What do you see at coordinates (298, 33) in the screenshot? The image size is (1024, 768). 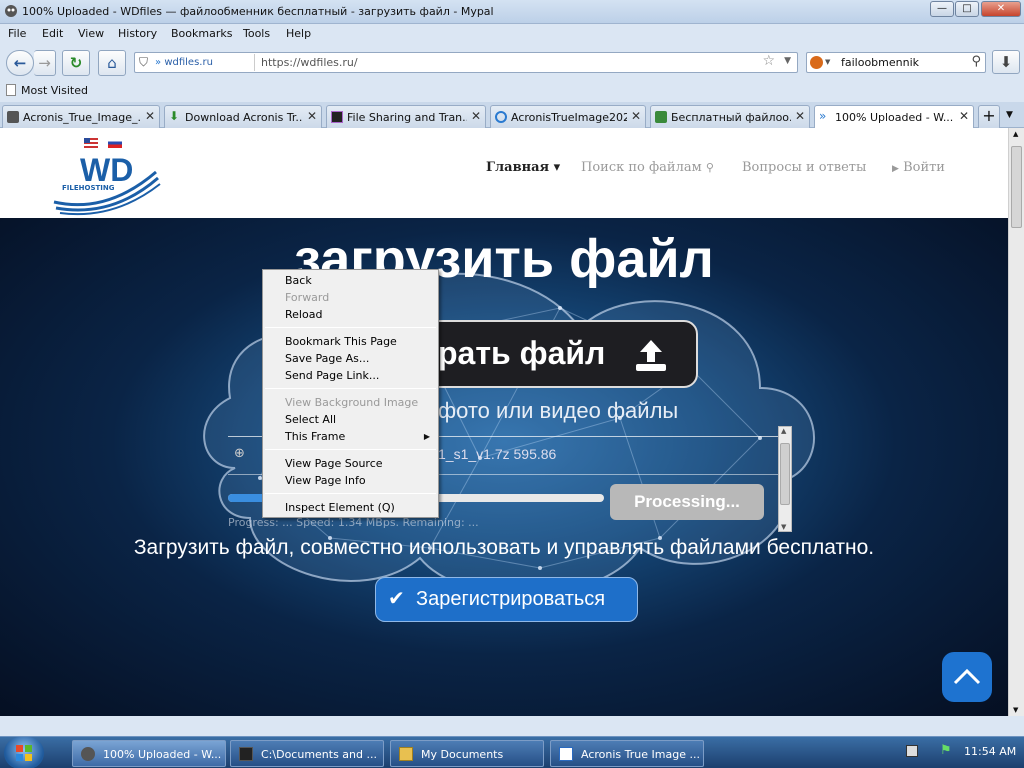 I see `menu-help: Help` at bounding box center [298, 33].